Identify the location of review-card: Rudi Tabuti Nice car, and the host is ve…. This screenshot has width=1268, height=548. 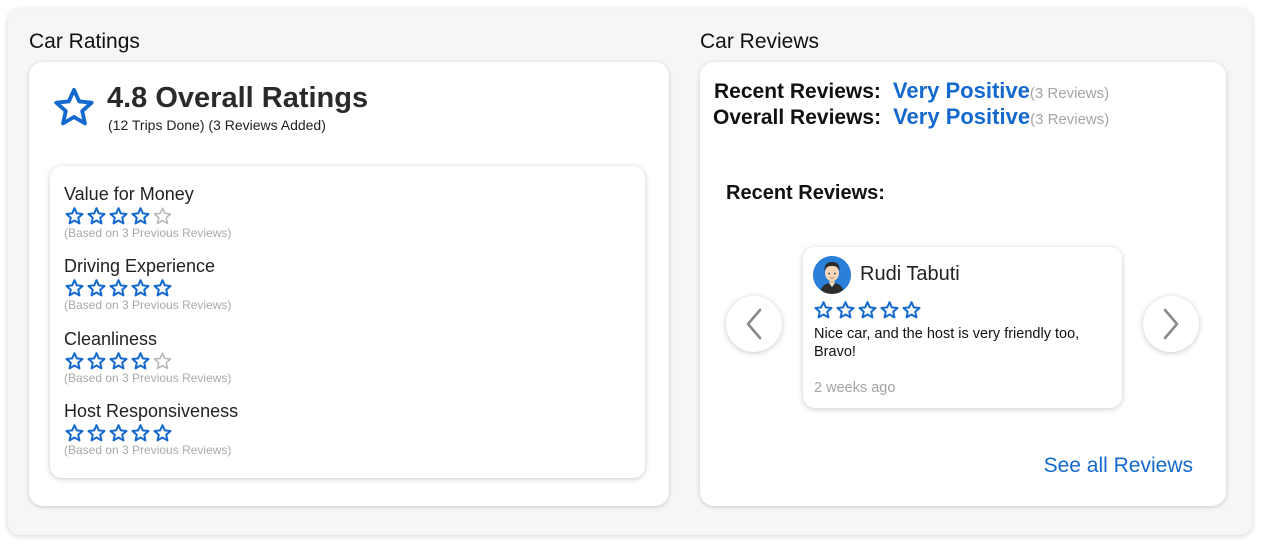
(962, 327).